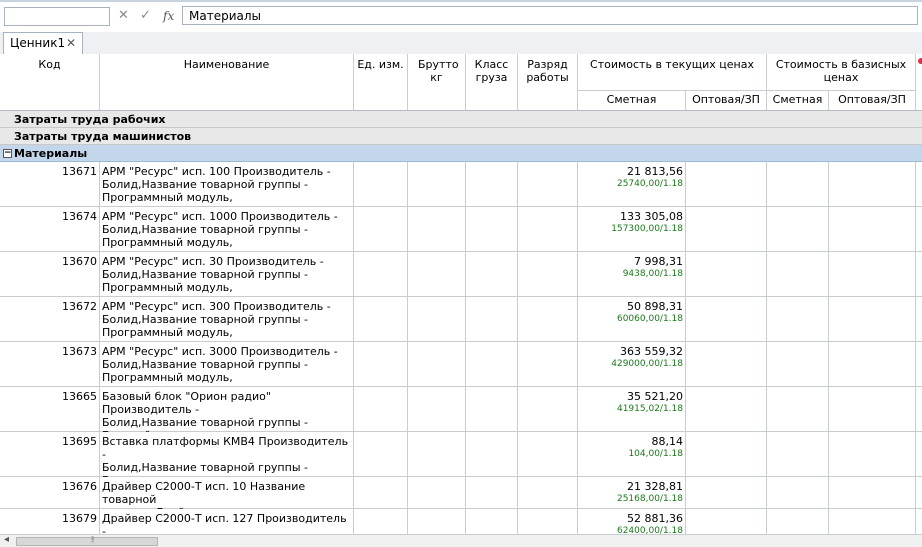 This screenshot has width=922, height=547. Describe the element at coordinates (6, 539) in the screenshot. I see `scroll-left-icon: ◂` at that location.